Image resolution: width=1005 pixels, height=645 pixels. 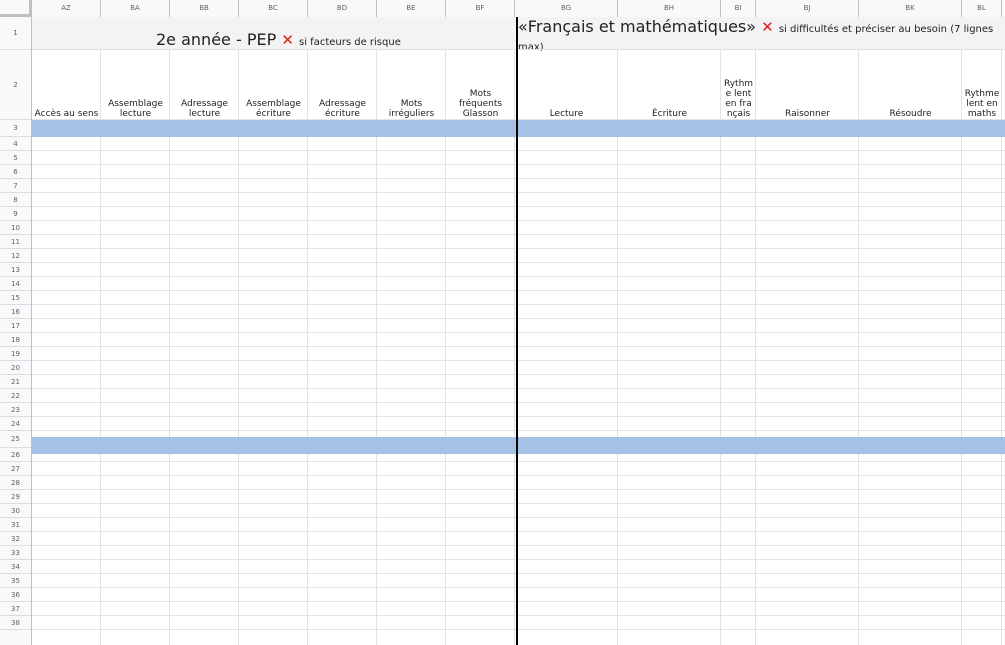 I want to click on column-header-az: AZ, so click(x=66, y=8).